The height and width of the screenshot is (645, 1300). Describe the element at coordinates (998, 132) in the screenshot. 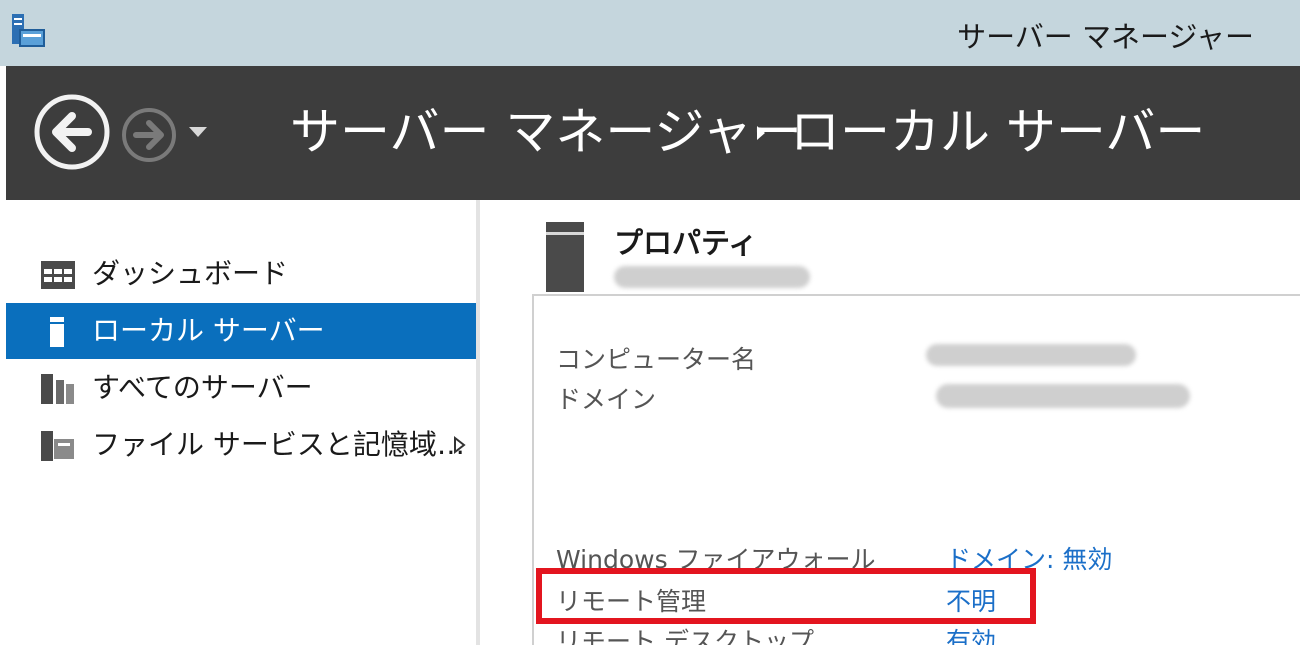

I see `breadcrumb-local-server: ローカル サーバー` at that location.